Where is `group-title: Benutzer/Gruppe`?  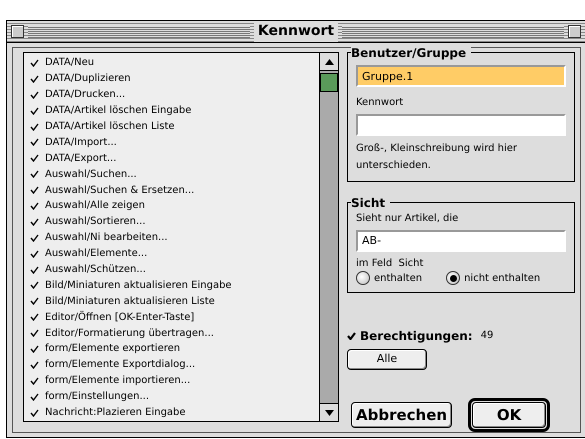 group-title: Benutzer/Gruppe is located at coordinates (411, 53).